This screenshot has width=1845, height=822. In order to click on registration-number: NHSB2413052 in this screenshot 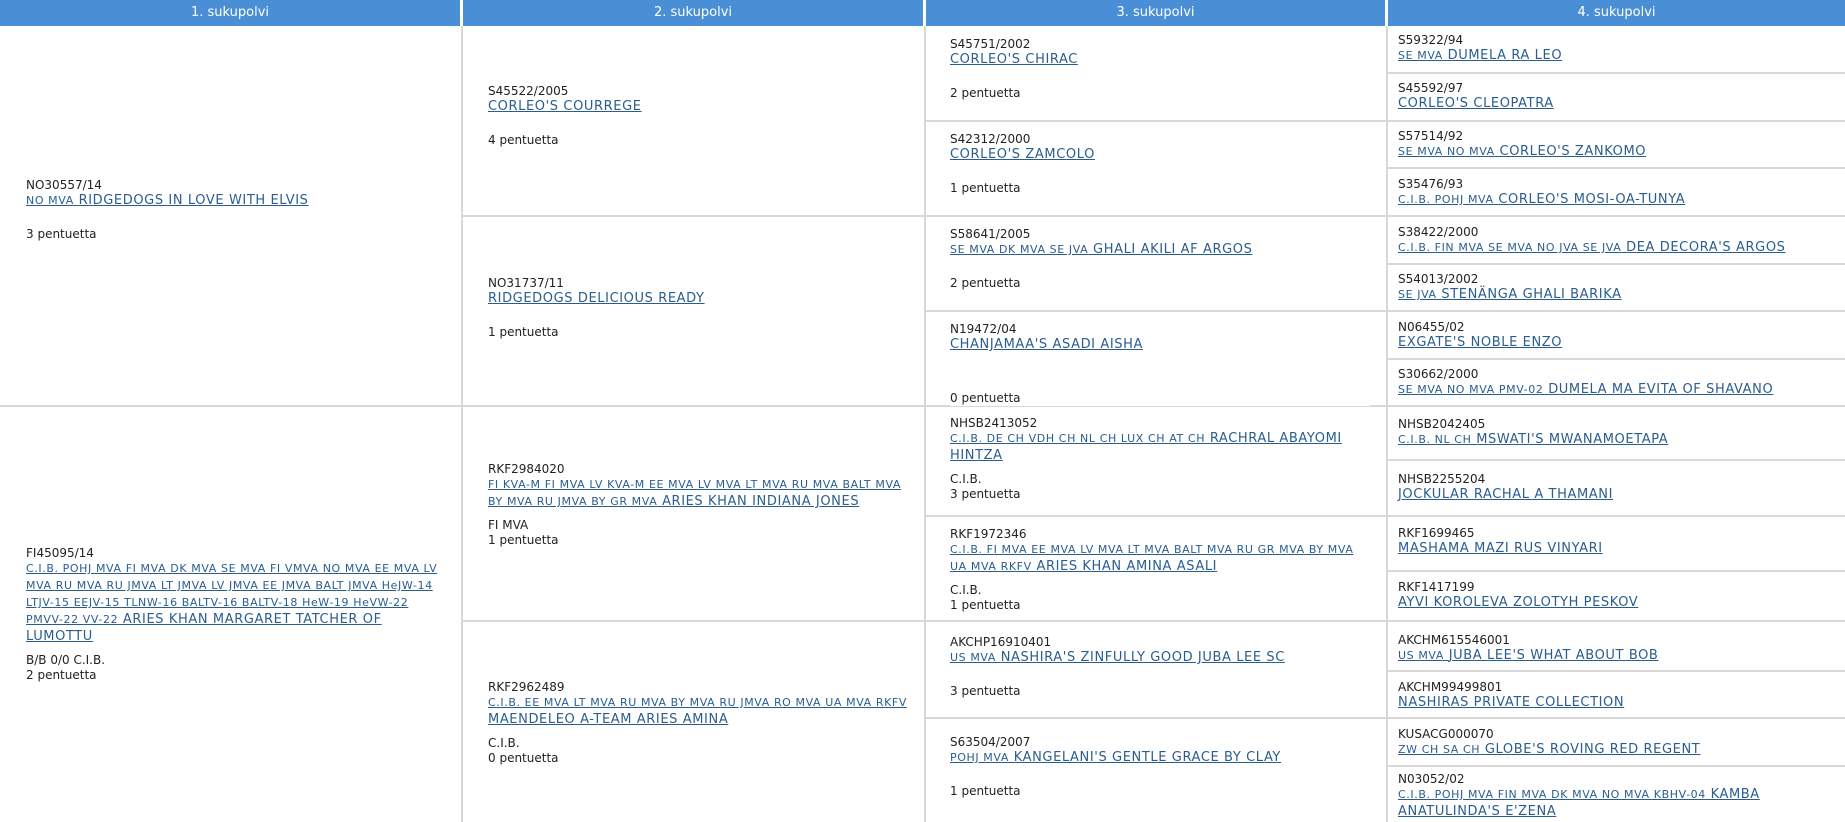, I will do `click(994, 423)`.